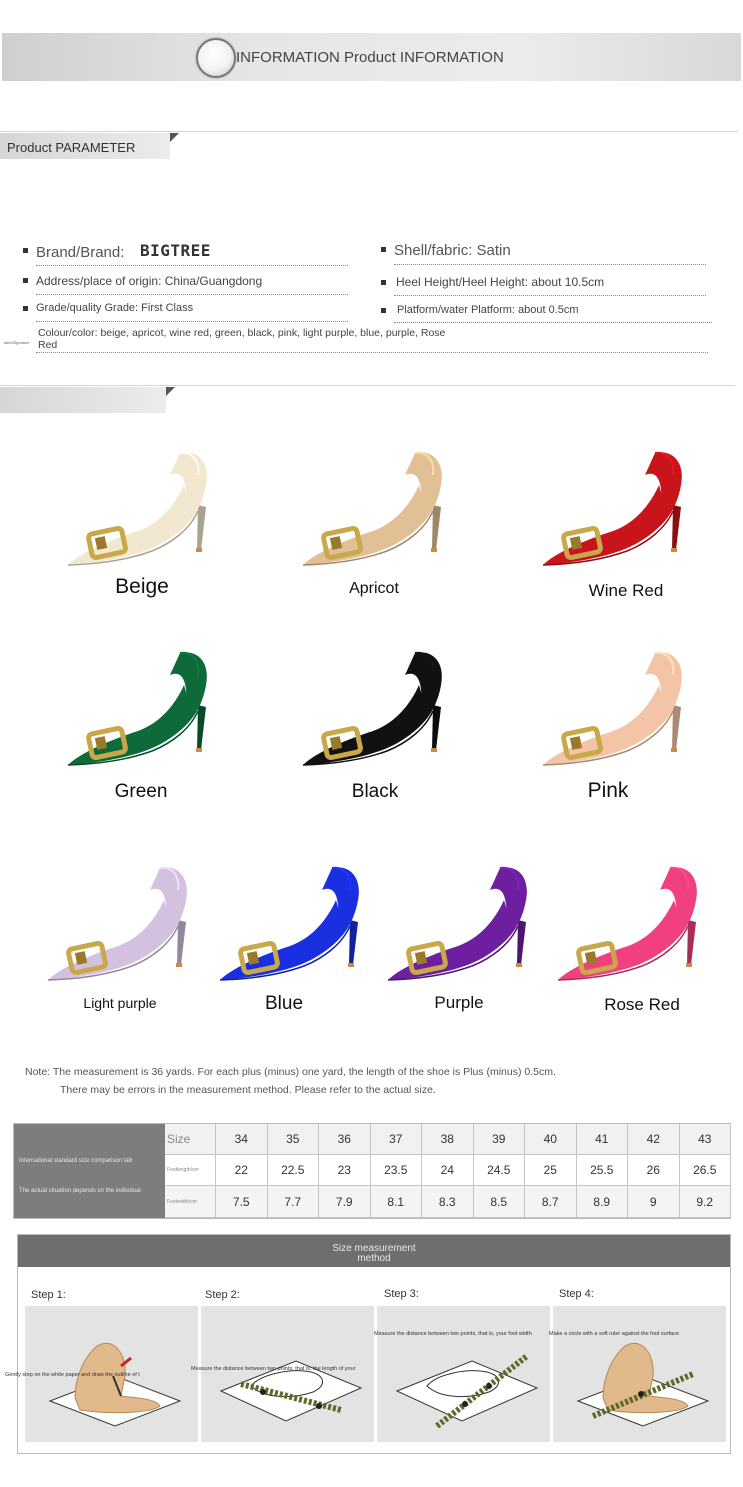 This screenshot has width=743, height=1487. What do you see at coordinates (83, 400) in the screenshot?
I see `colors-tab` at bounding box center [83, 400].